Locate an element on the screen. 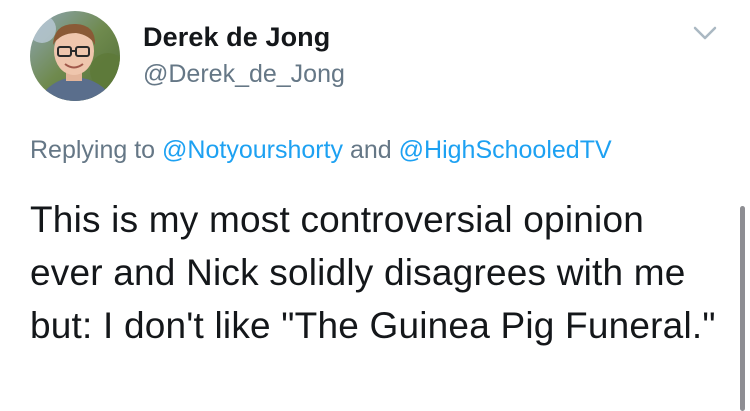 This screenshot has width=750, height=411. mention-link-1: @Notyourshorty is located at coordinates (252, 150).